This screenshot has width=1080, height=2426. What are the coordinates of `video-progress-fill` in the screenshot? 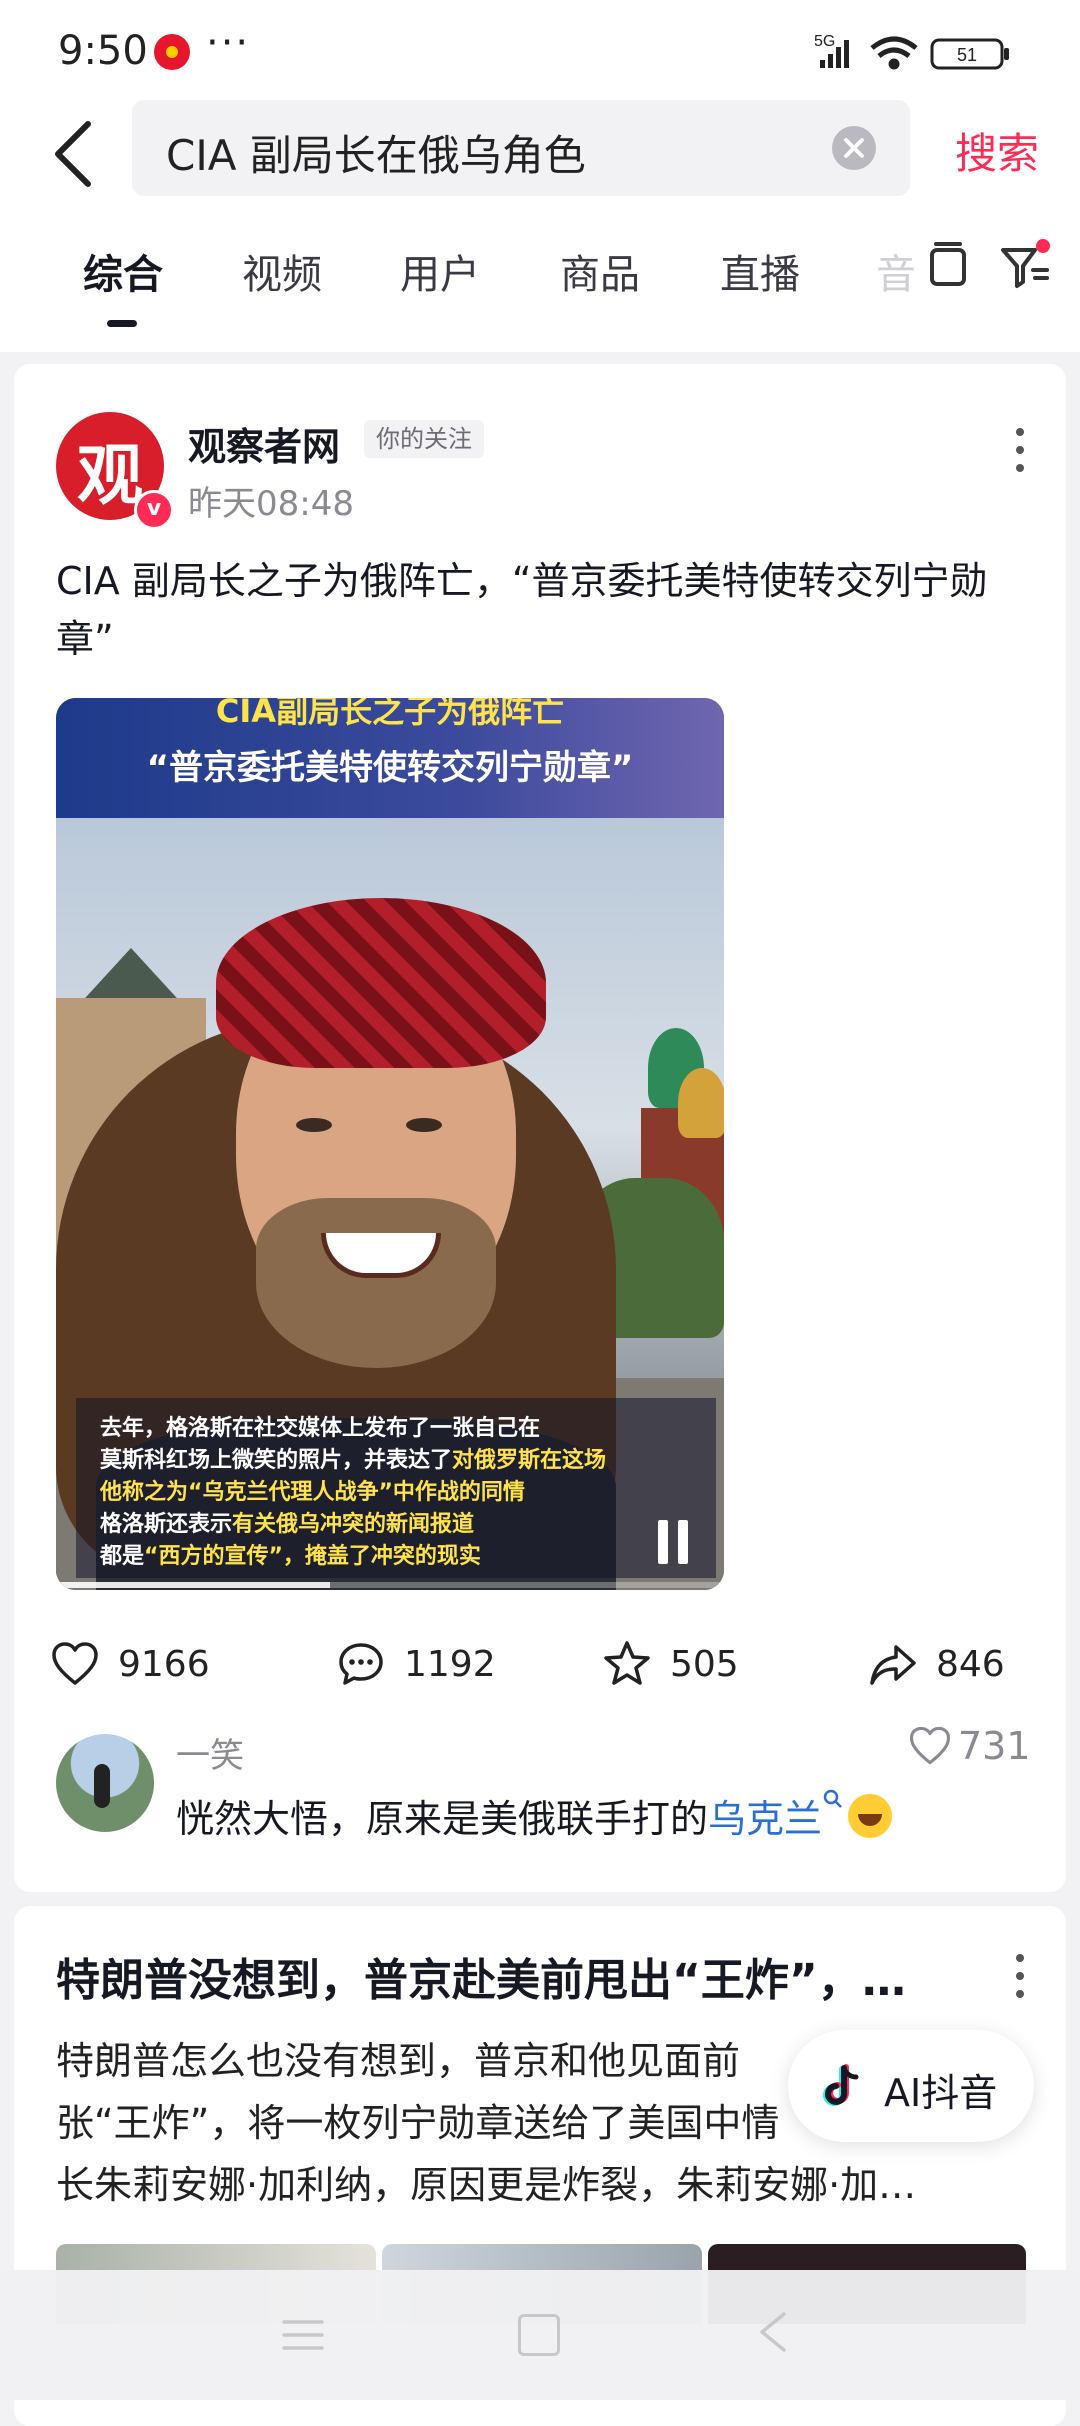 It's located at (193, 1585).